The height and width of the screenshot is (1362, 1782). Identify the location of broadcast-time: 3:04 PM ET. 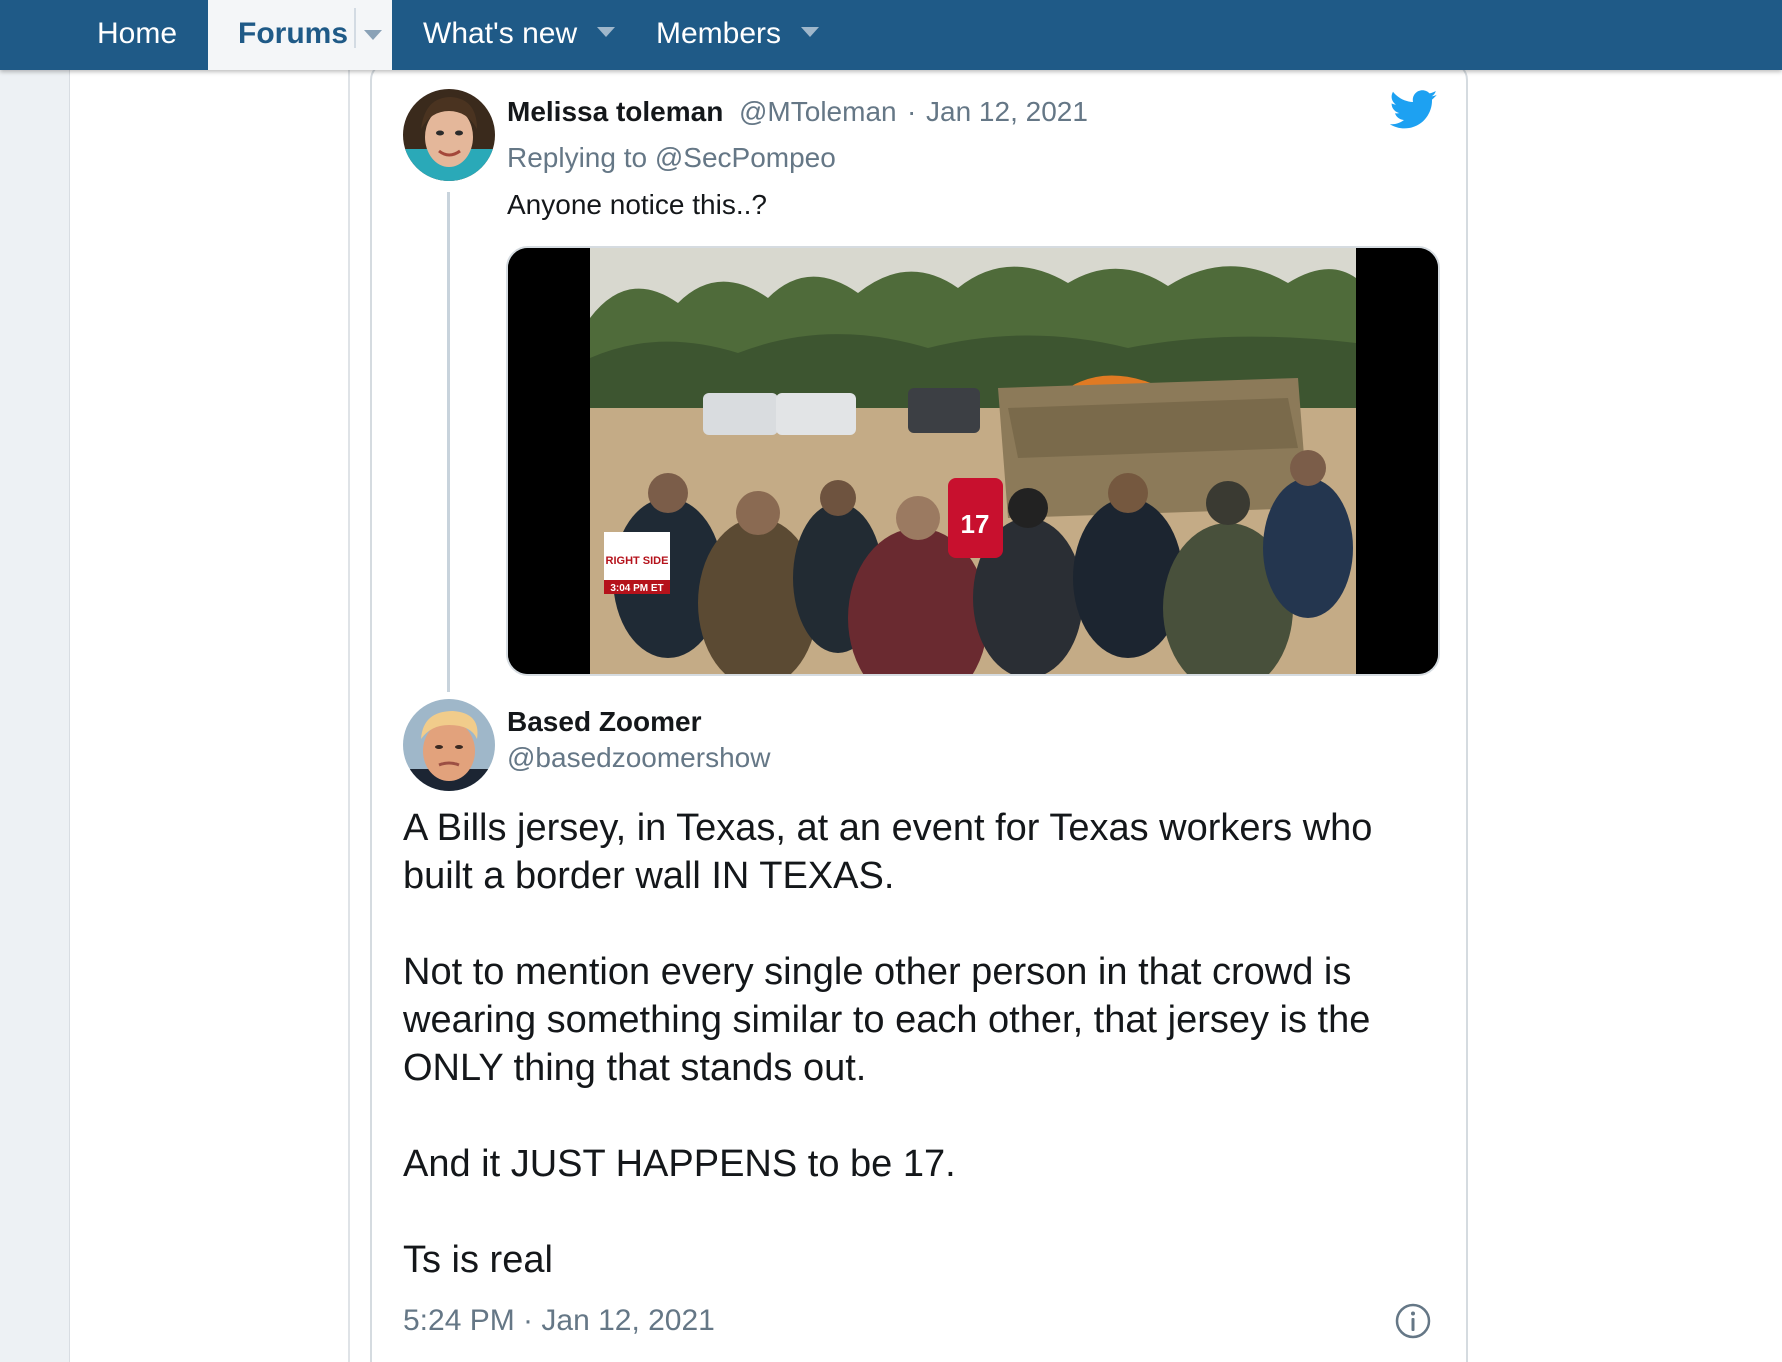
(636, 588).